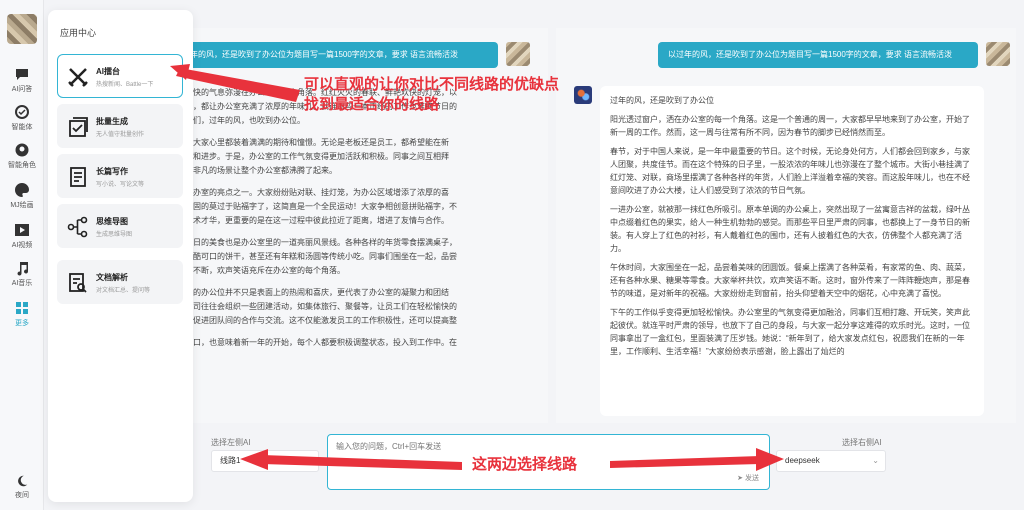 The height and width of the screenshot is (510, 1024). I want to click on moon-icon, so click(23, 481).